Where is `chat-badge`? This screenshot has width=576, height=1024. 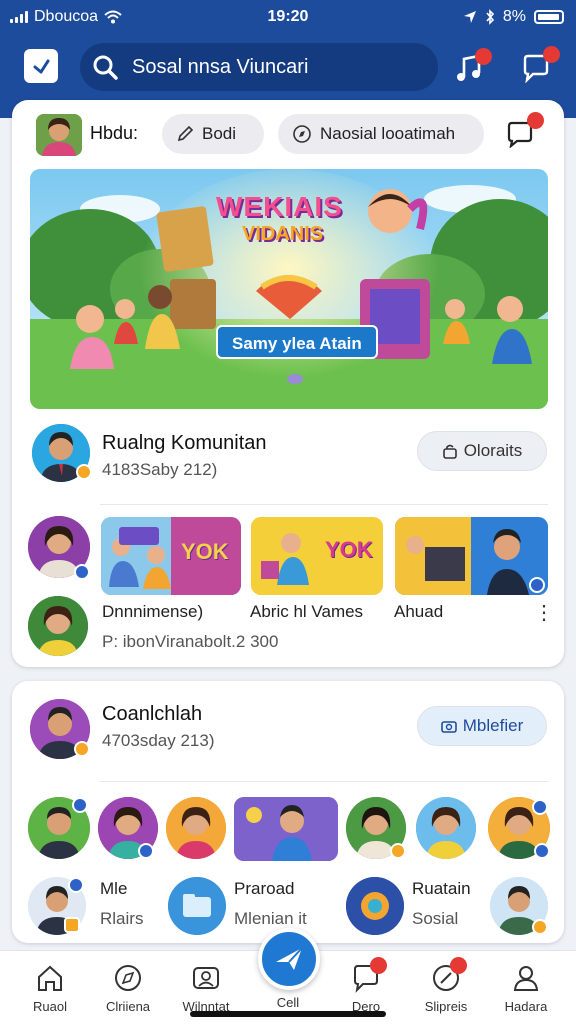 chat-badge is located at coordinates (378, 965).